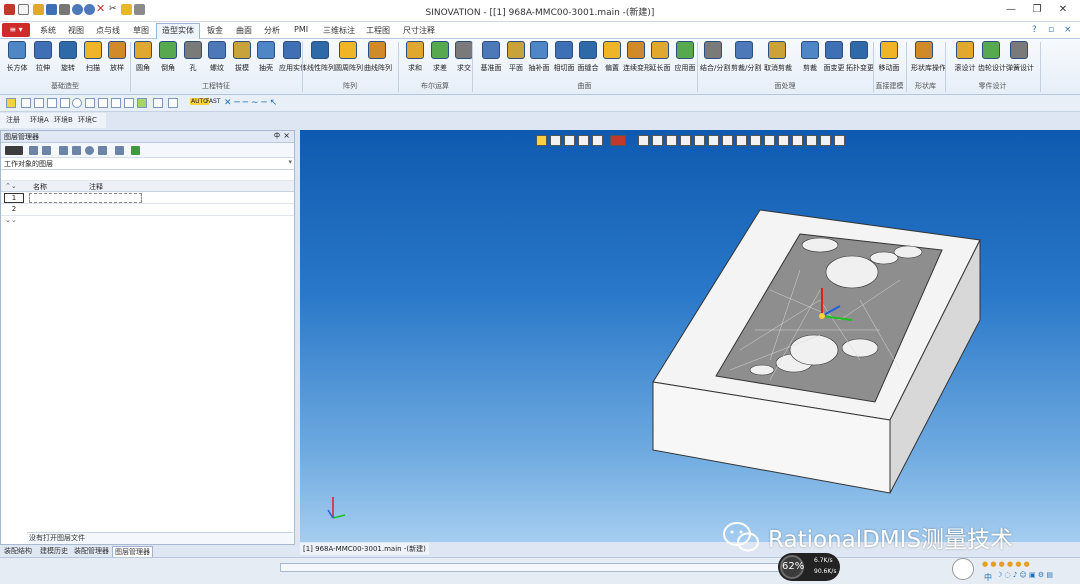  Describe the element at coordinates (1011, 10) in the screenshot. I see `minimize-button: —` at that location.